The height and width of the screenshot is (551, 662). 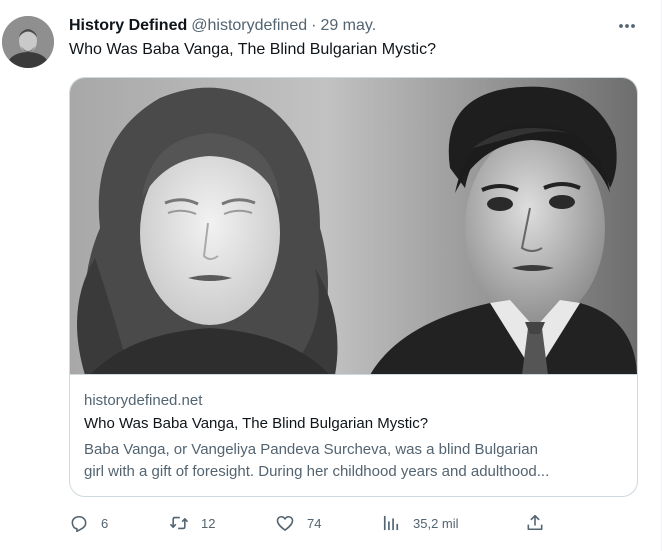 I want to click on like-icon, so click(x=285, y=523).